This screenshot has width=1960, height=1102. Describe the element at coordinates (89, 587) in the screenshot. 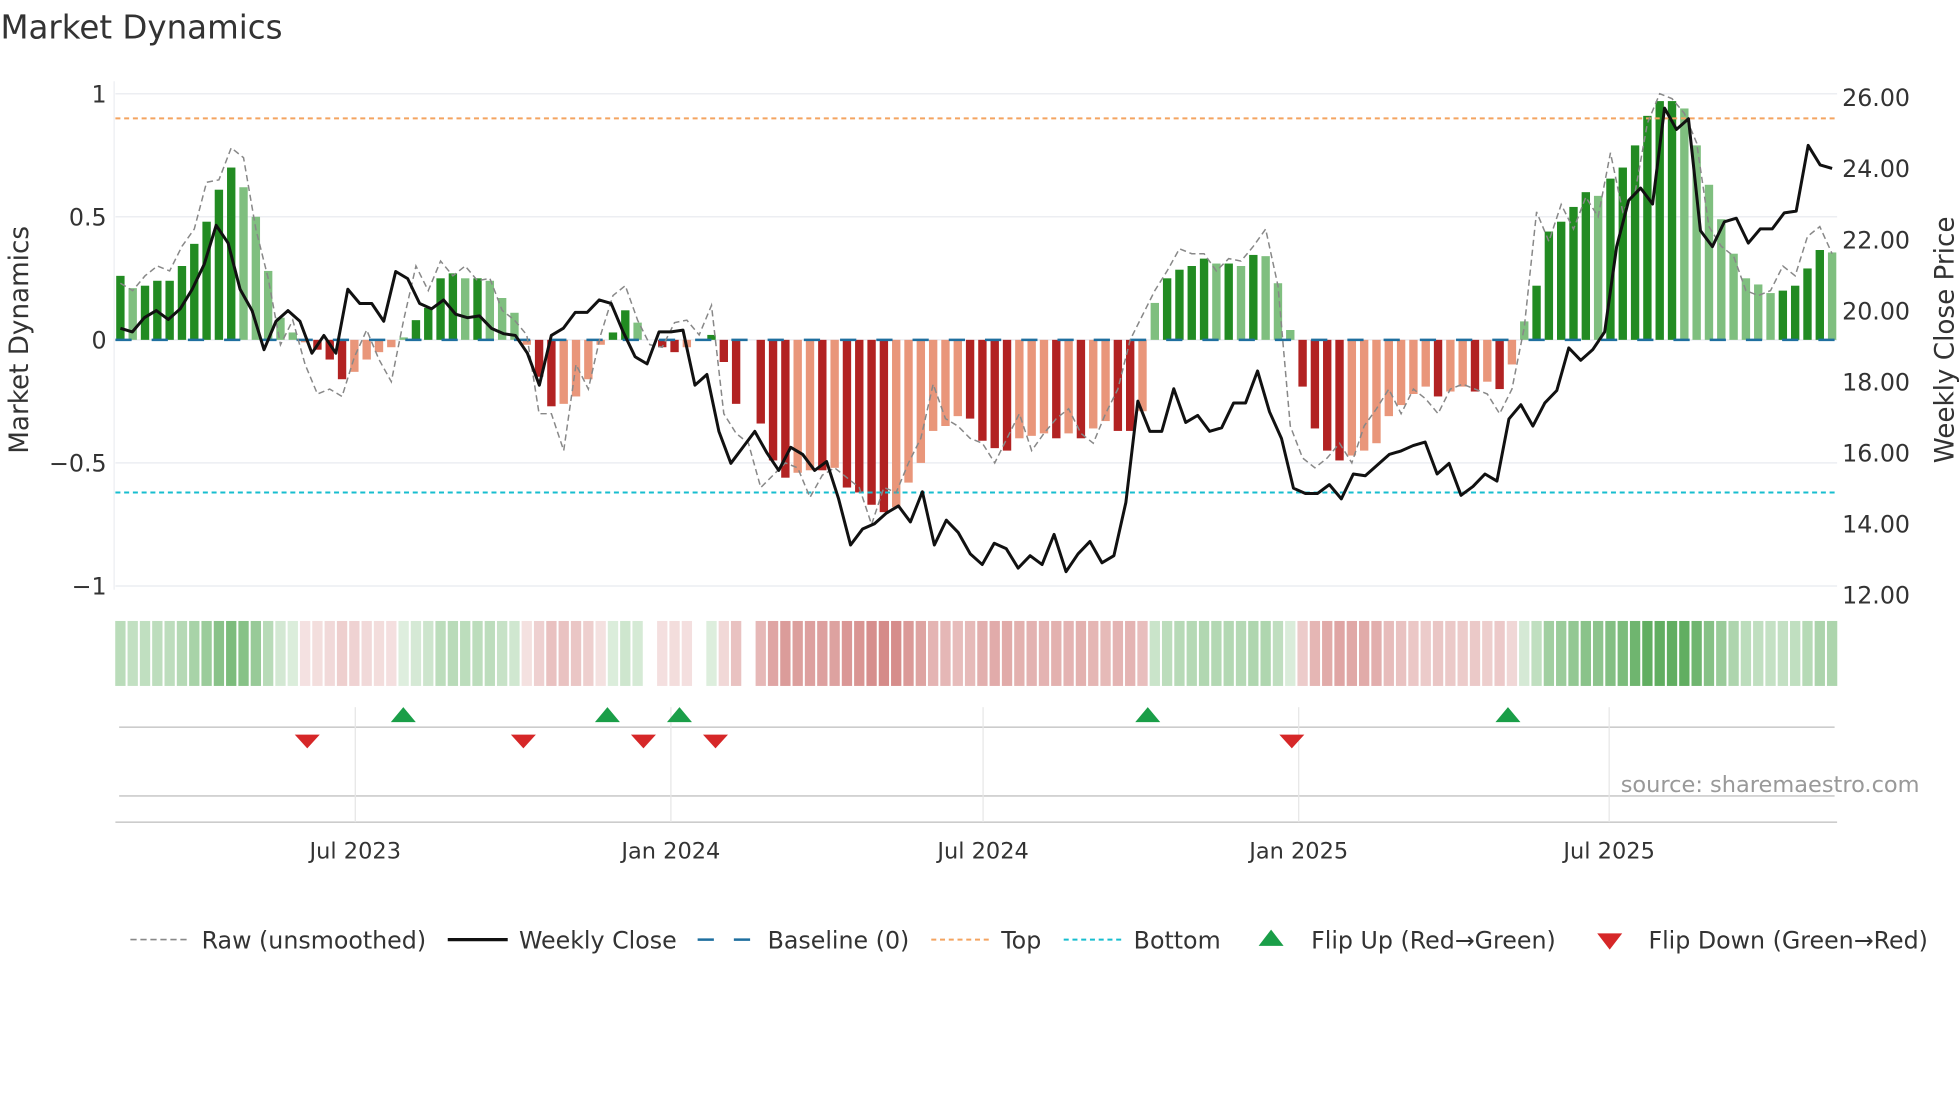

I see `y-tick-label: −1` at that location.